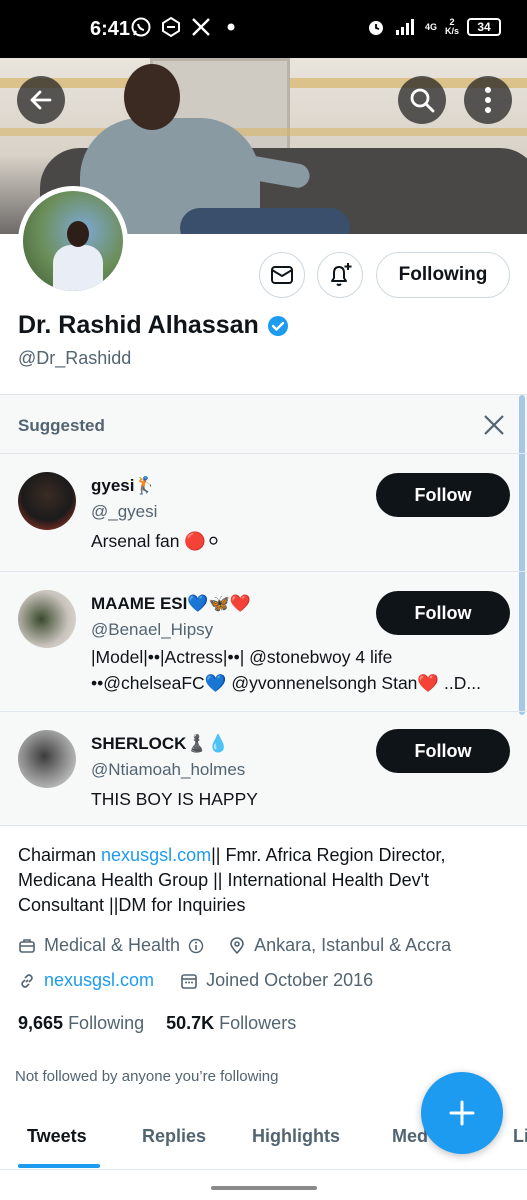 This screenshot has height=1200, width=527. I want to click on envelope-icon, so click(282, 275).